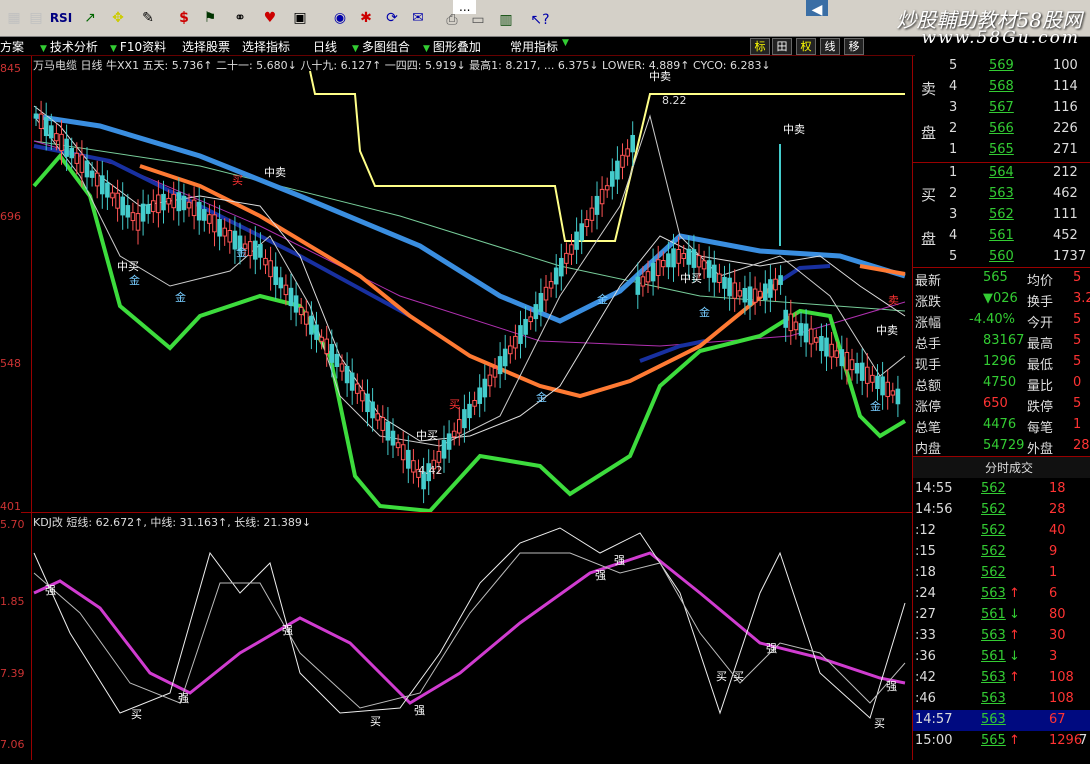 This screenshot has height=764, width=1090. Describe the element at coordinates (760, 46) in the screenshot. I see `mark-button: 标` at that location.